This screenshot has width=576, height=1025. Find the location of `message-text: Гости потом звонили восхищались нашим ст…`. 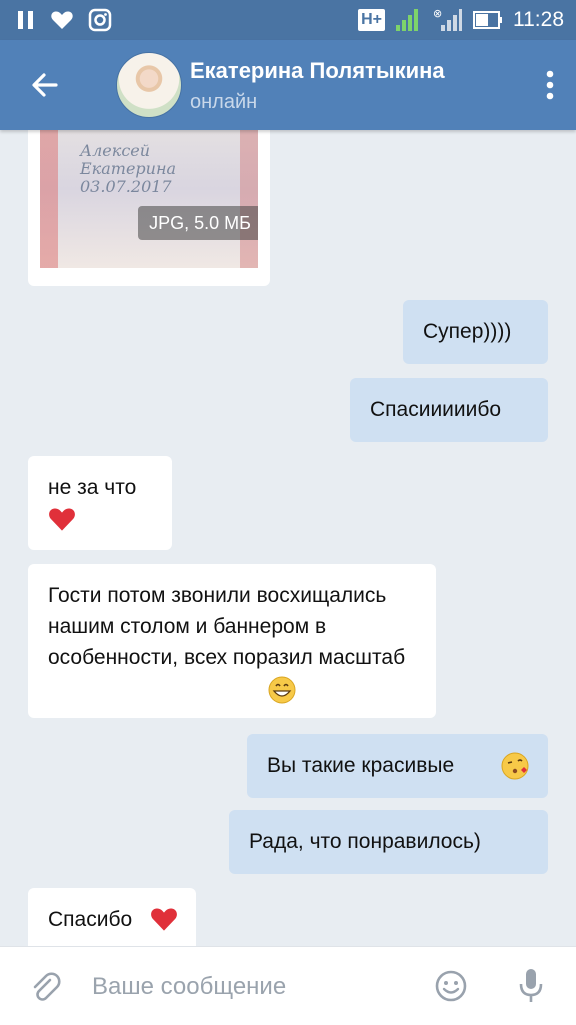

message-text: Гости потом звонили восхищались нашим ст… is located at coordinates (227, 626).